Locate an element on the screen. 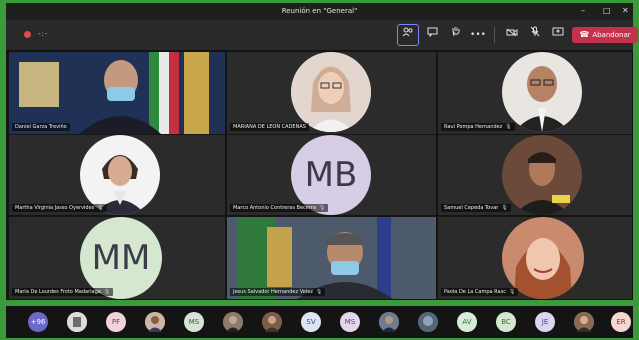 The width and height of the screenshot is (639, 340). participant-name: Samuel Cepeda Tovar 🎙 is located at coordinates (476, 208).